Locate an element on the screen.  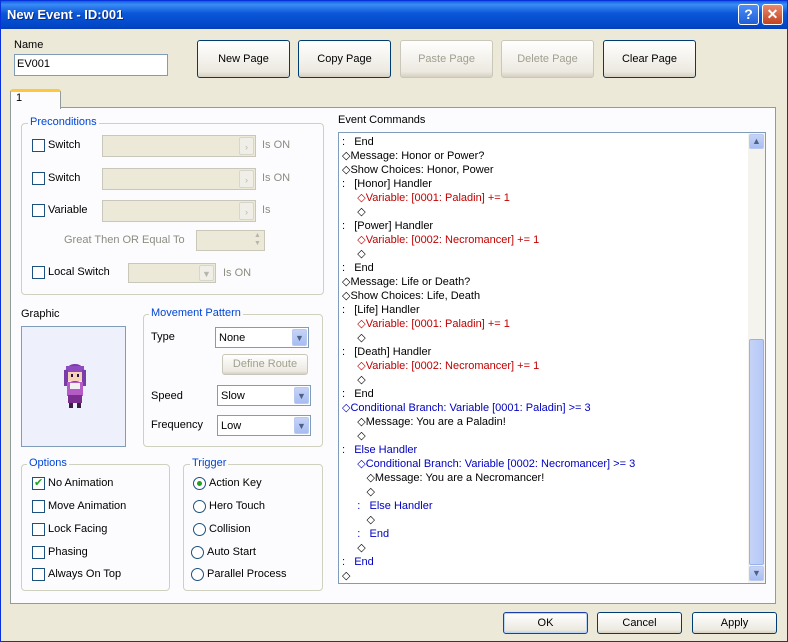
vertical-scrollbar: ▲ ▼ is located at coordinates (756, 358).